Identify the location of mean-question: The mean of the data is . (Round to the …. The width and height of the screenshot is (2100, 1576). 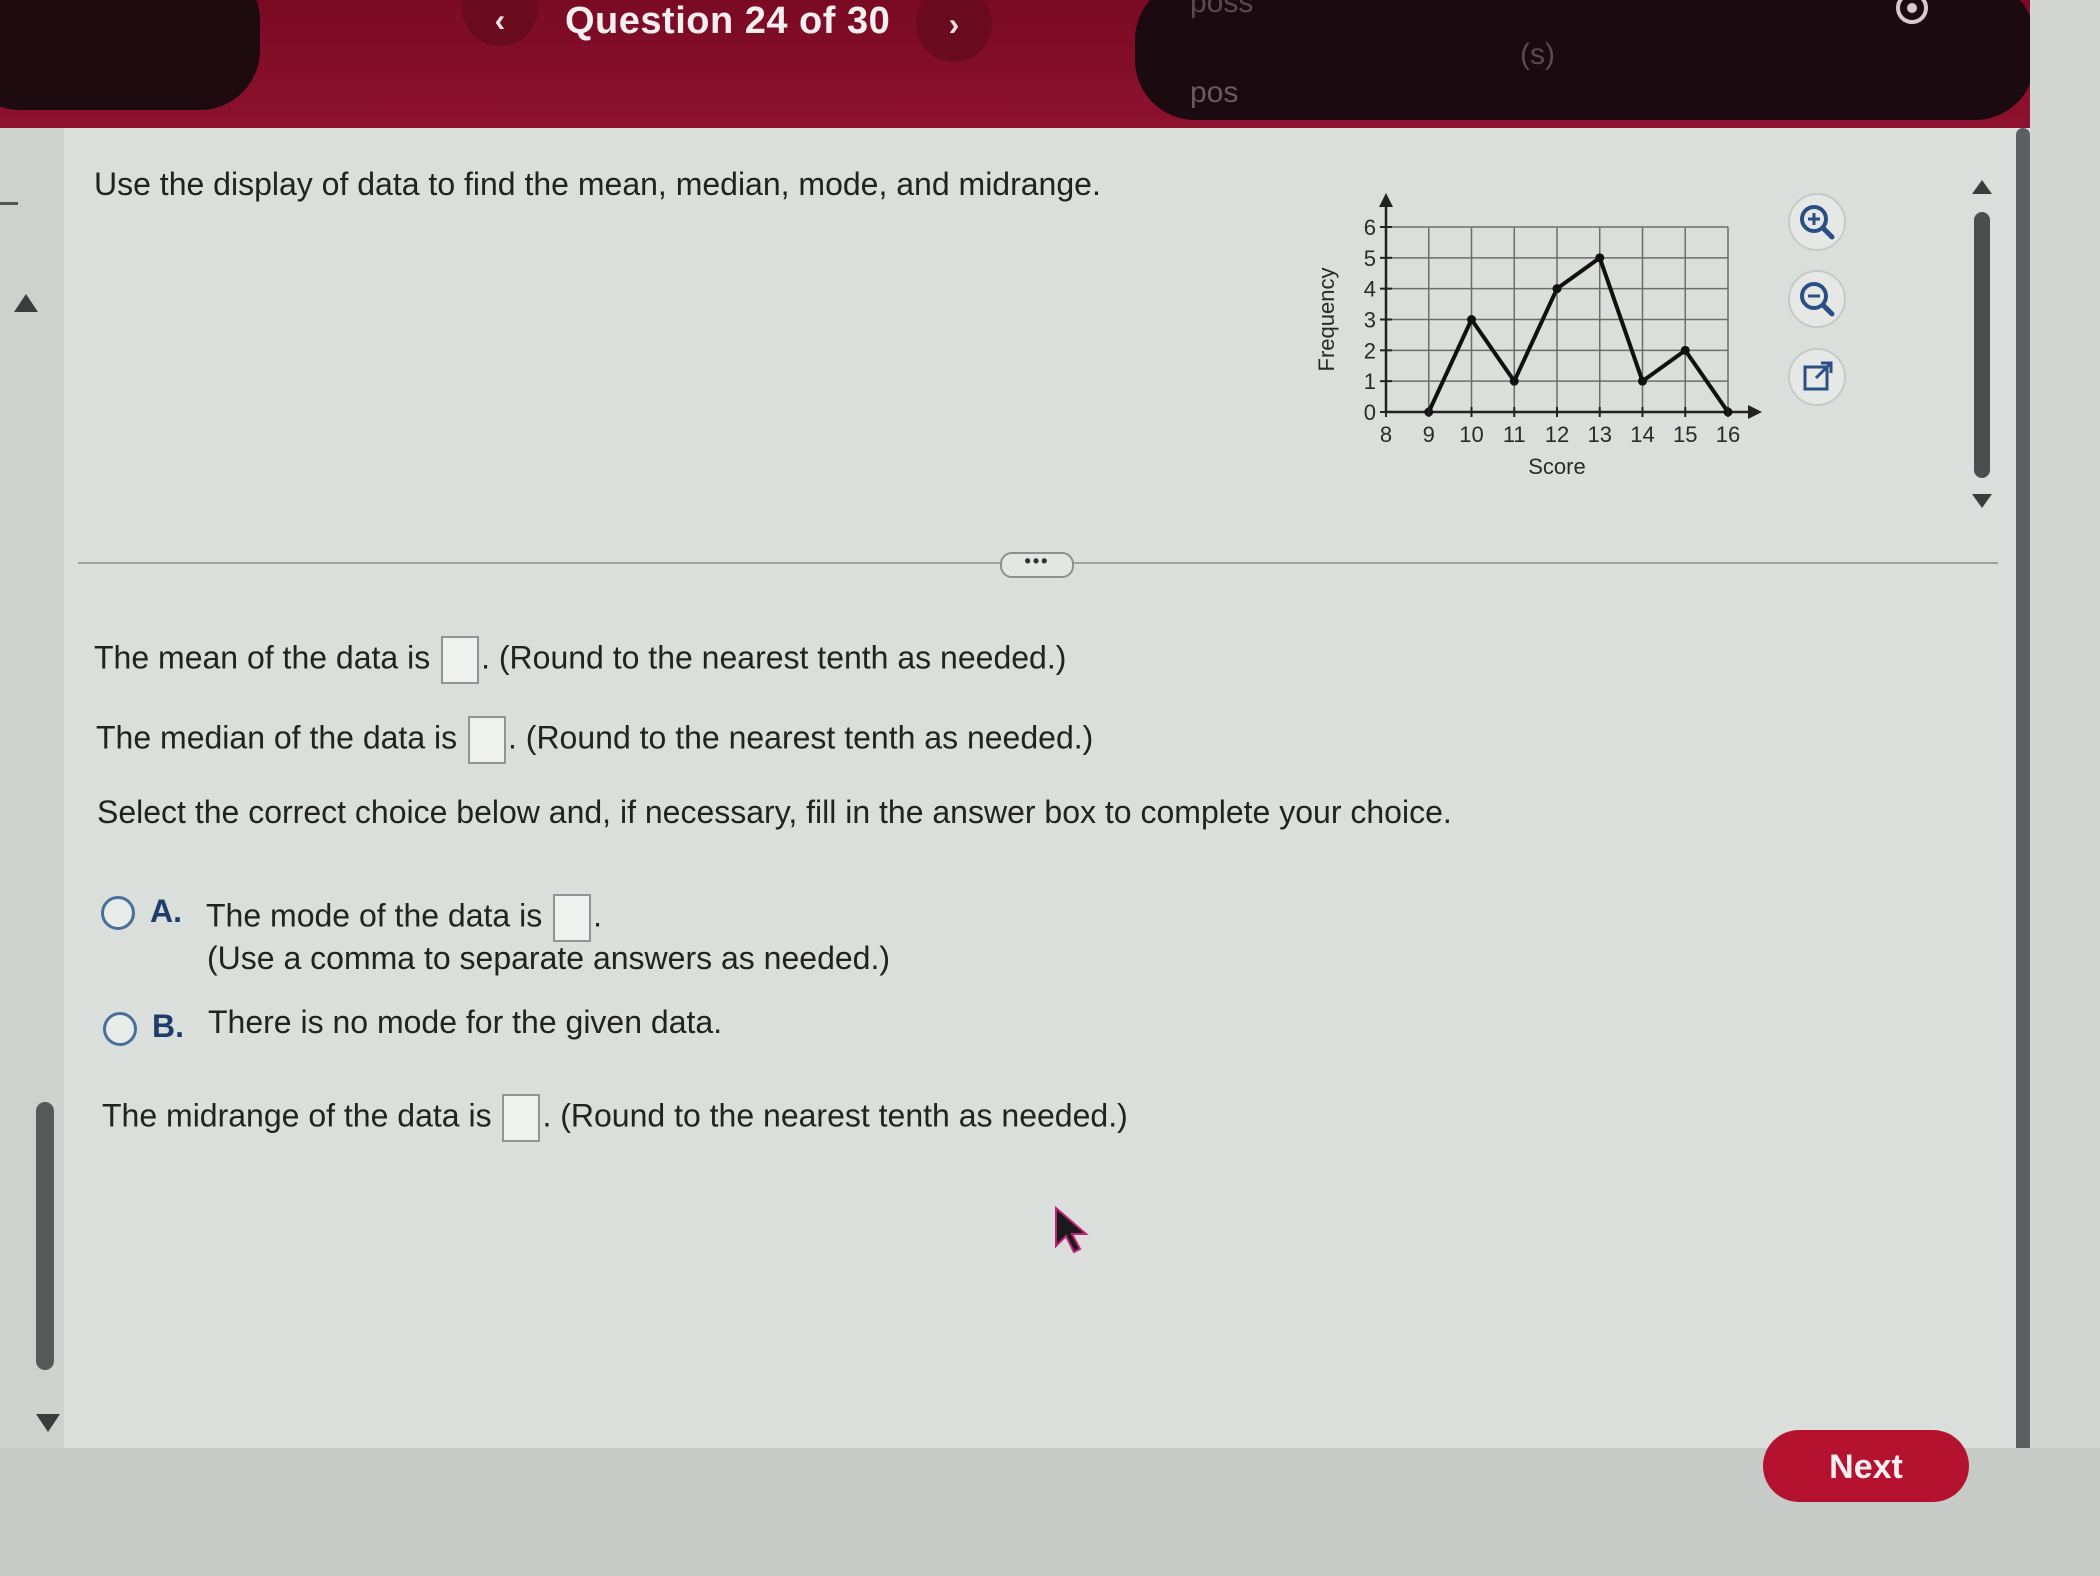
(580, 660).